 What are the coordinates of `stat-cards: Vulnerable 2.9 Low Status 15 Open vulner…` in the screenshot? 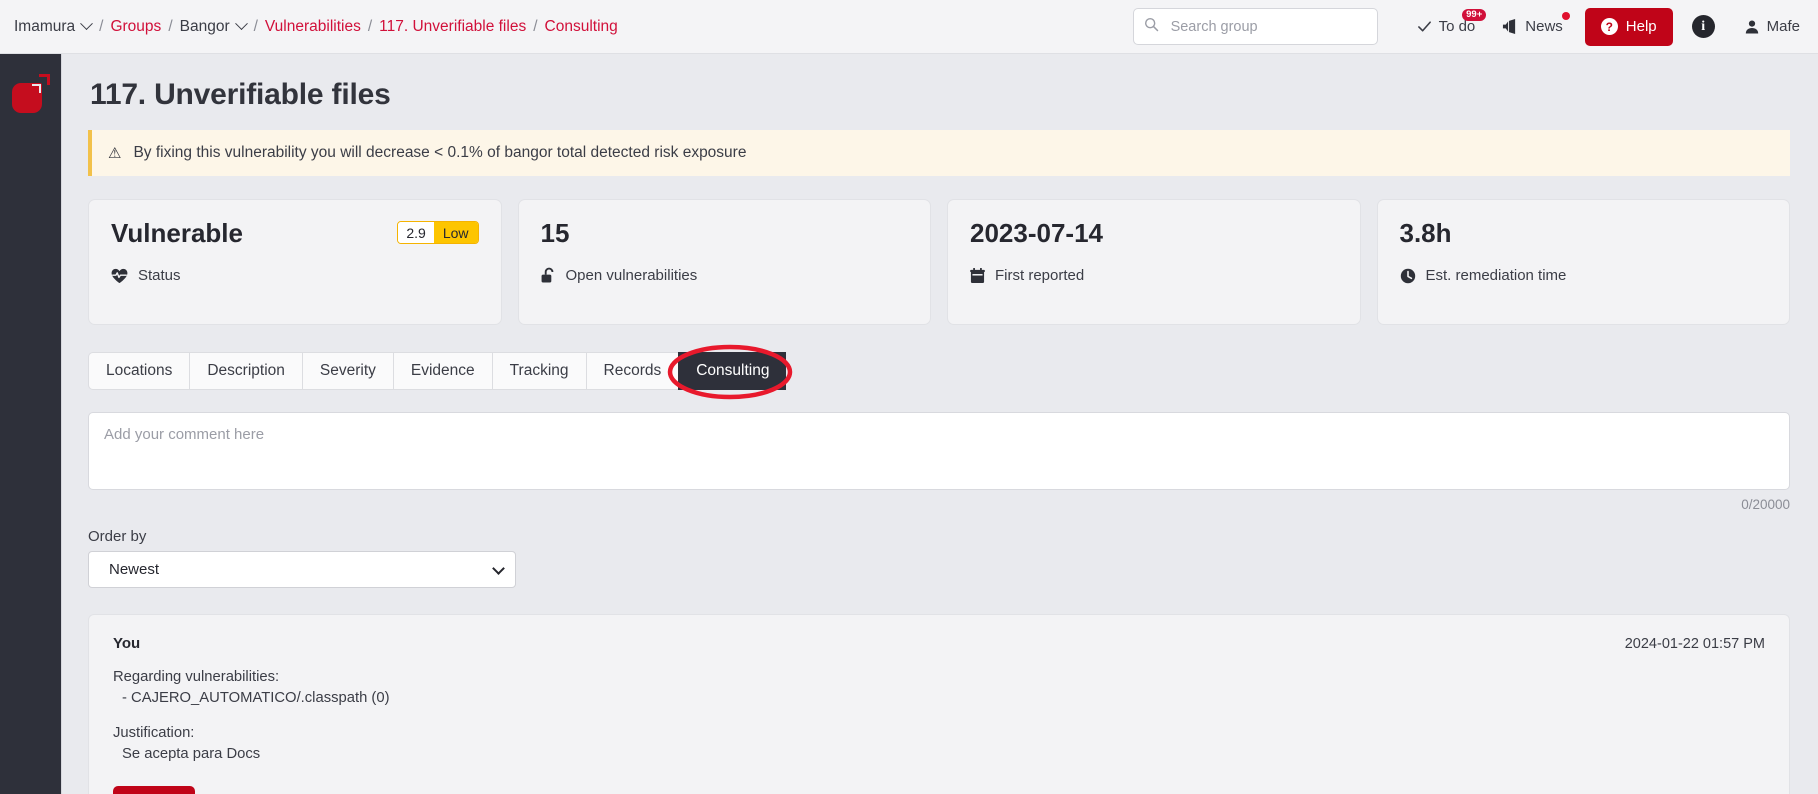 It's located at (939, 262).